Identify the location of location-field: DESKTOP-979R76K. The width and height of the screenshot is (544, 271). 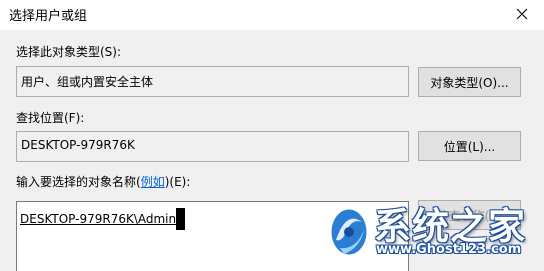
(212, 146).